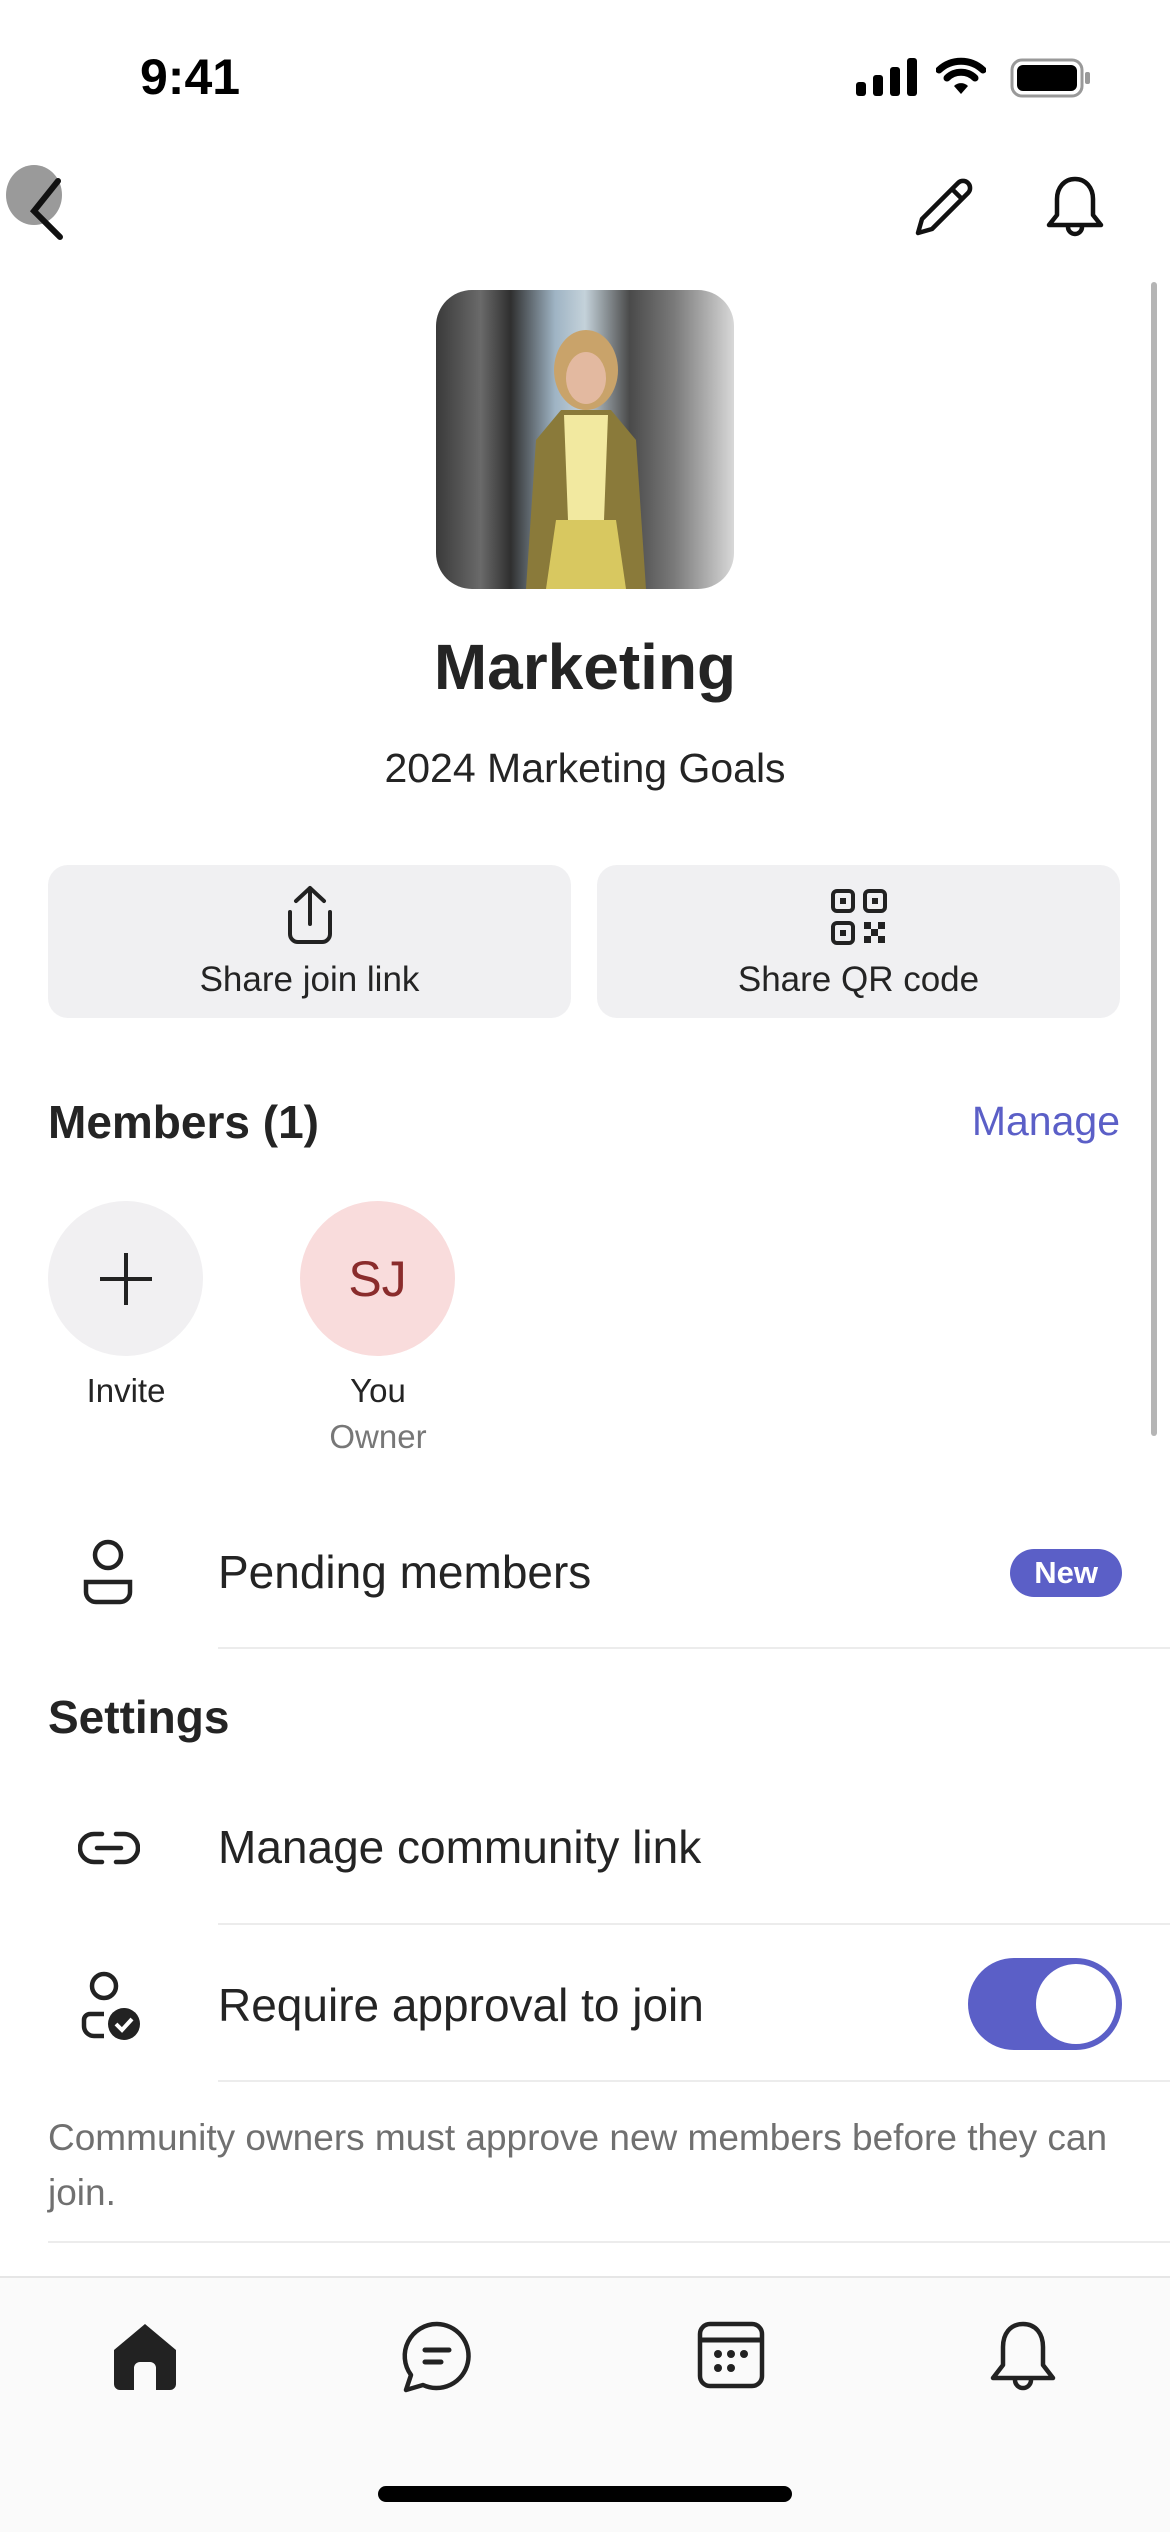  Describe the element at coordinates (961, 76) in the screenshot. I see `wifi-icon` at that location.